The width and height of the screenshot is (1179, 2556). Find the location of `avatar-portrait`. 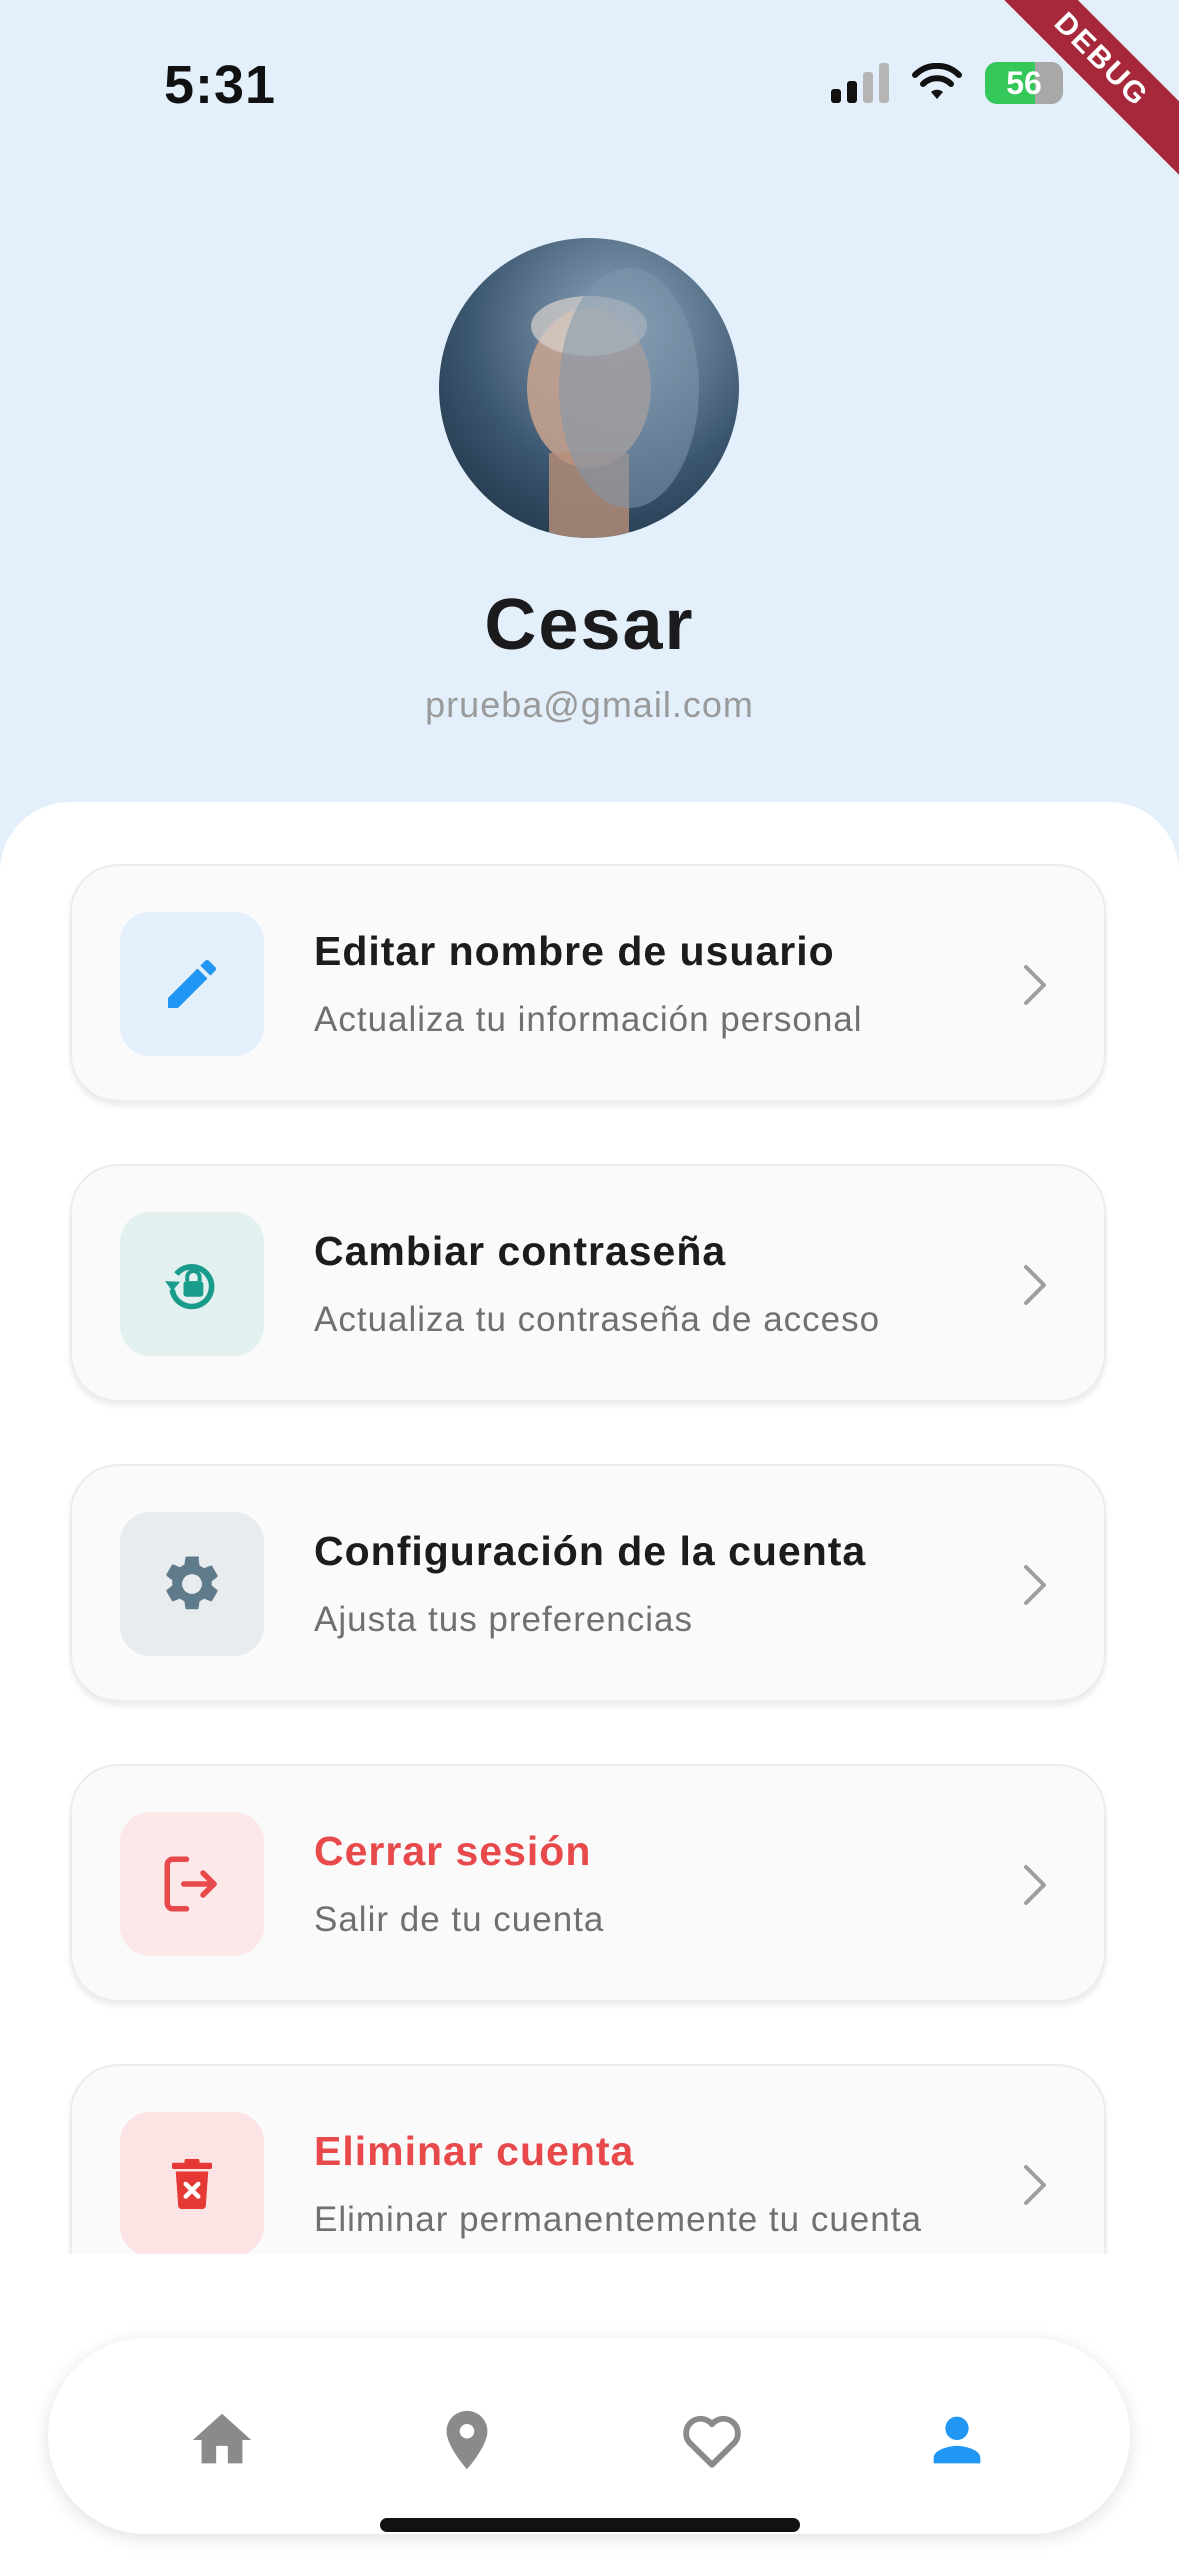

avatar-portrait is located at coordinates (613, 403).